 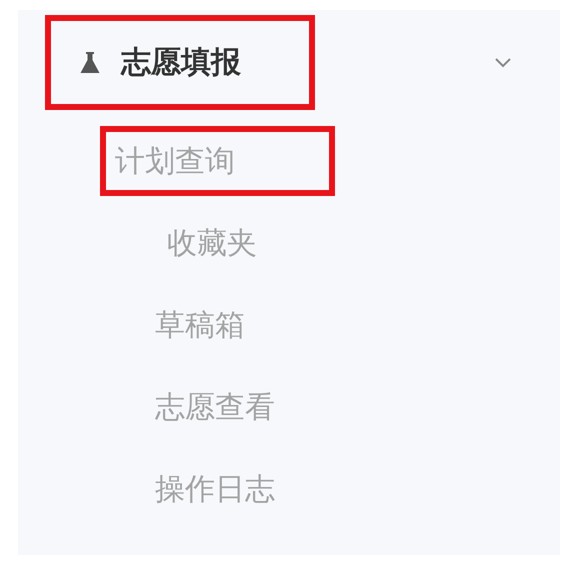 I want to click on flask-icon, so click(x=90, y=62).